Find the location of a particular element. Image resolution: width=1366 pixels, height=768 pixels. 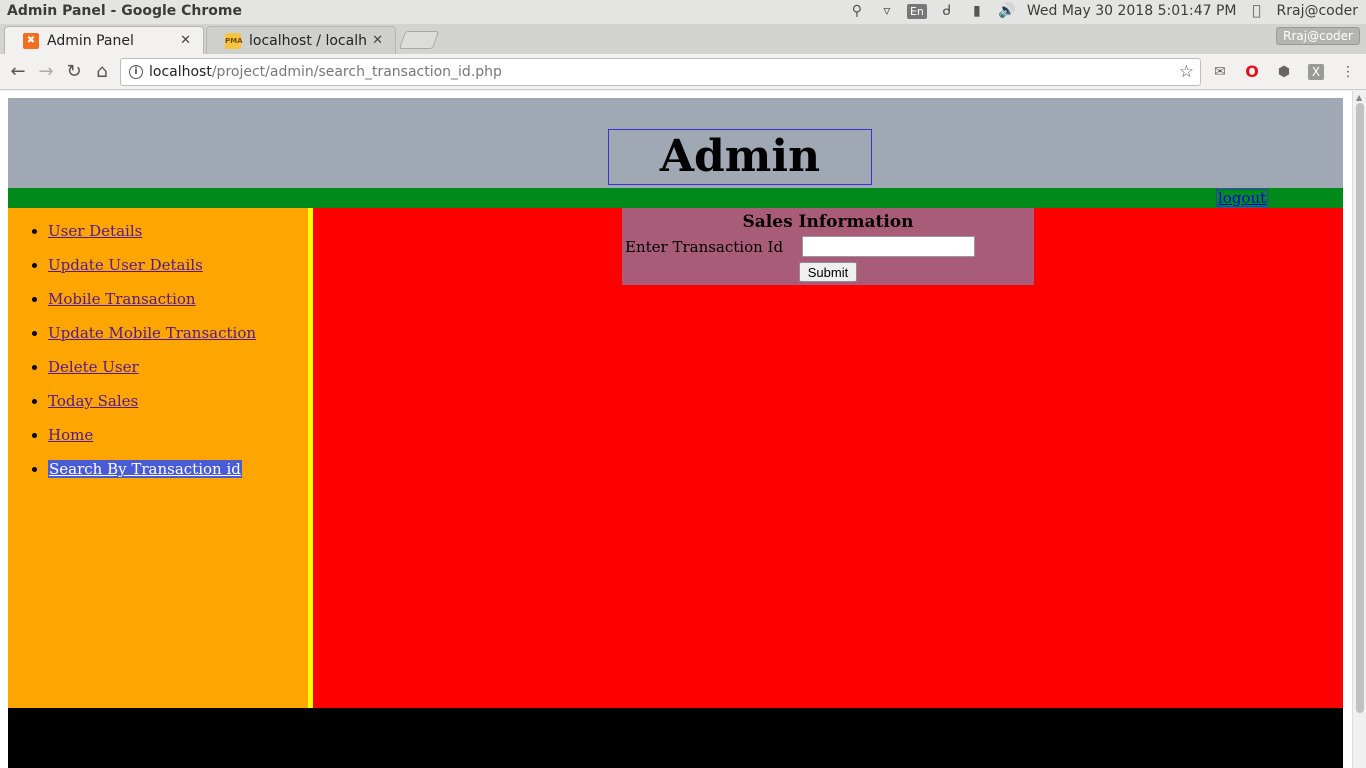

new-tab-button is located at coordinates (419, 40).